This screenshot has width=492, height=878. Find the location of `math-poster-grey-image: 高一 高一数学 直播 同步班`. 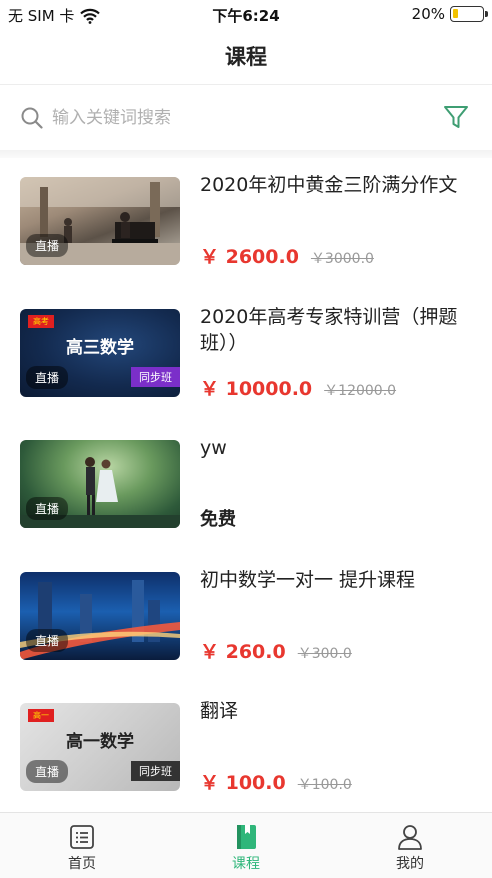

math-poster-grey-image: 高一 高一数学 直播 同步班 is located at coordinates (100, 747).